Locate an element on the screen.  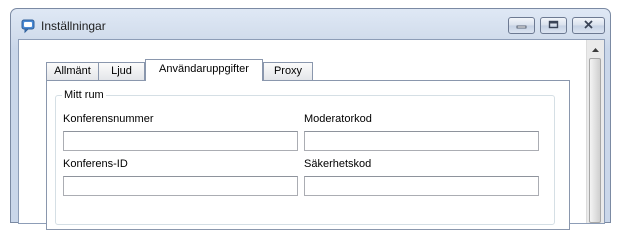
conference-number-input is located at coordinates (180, 141).